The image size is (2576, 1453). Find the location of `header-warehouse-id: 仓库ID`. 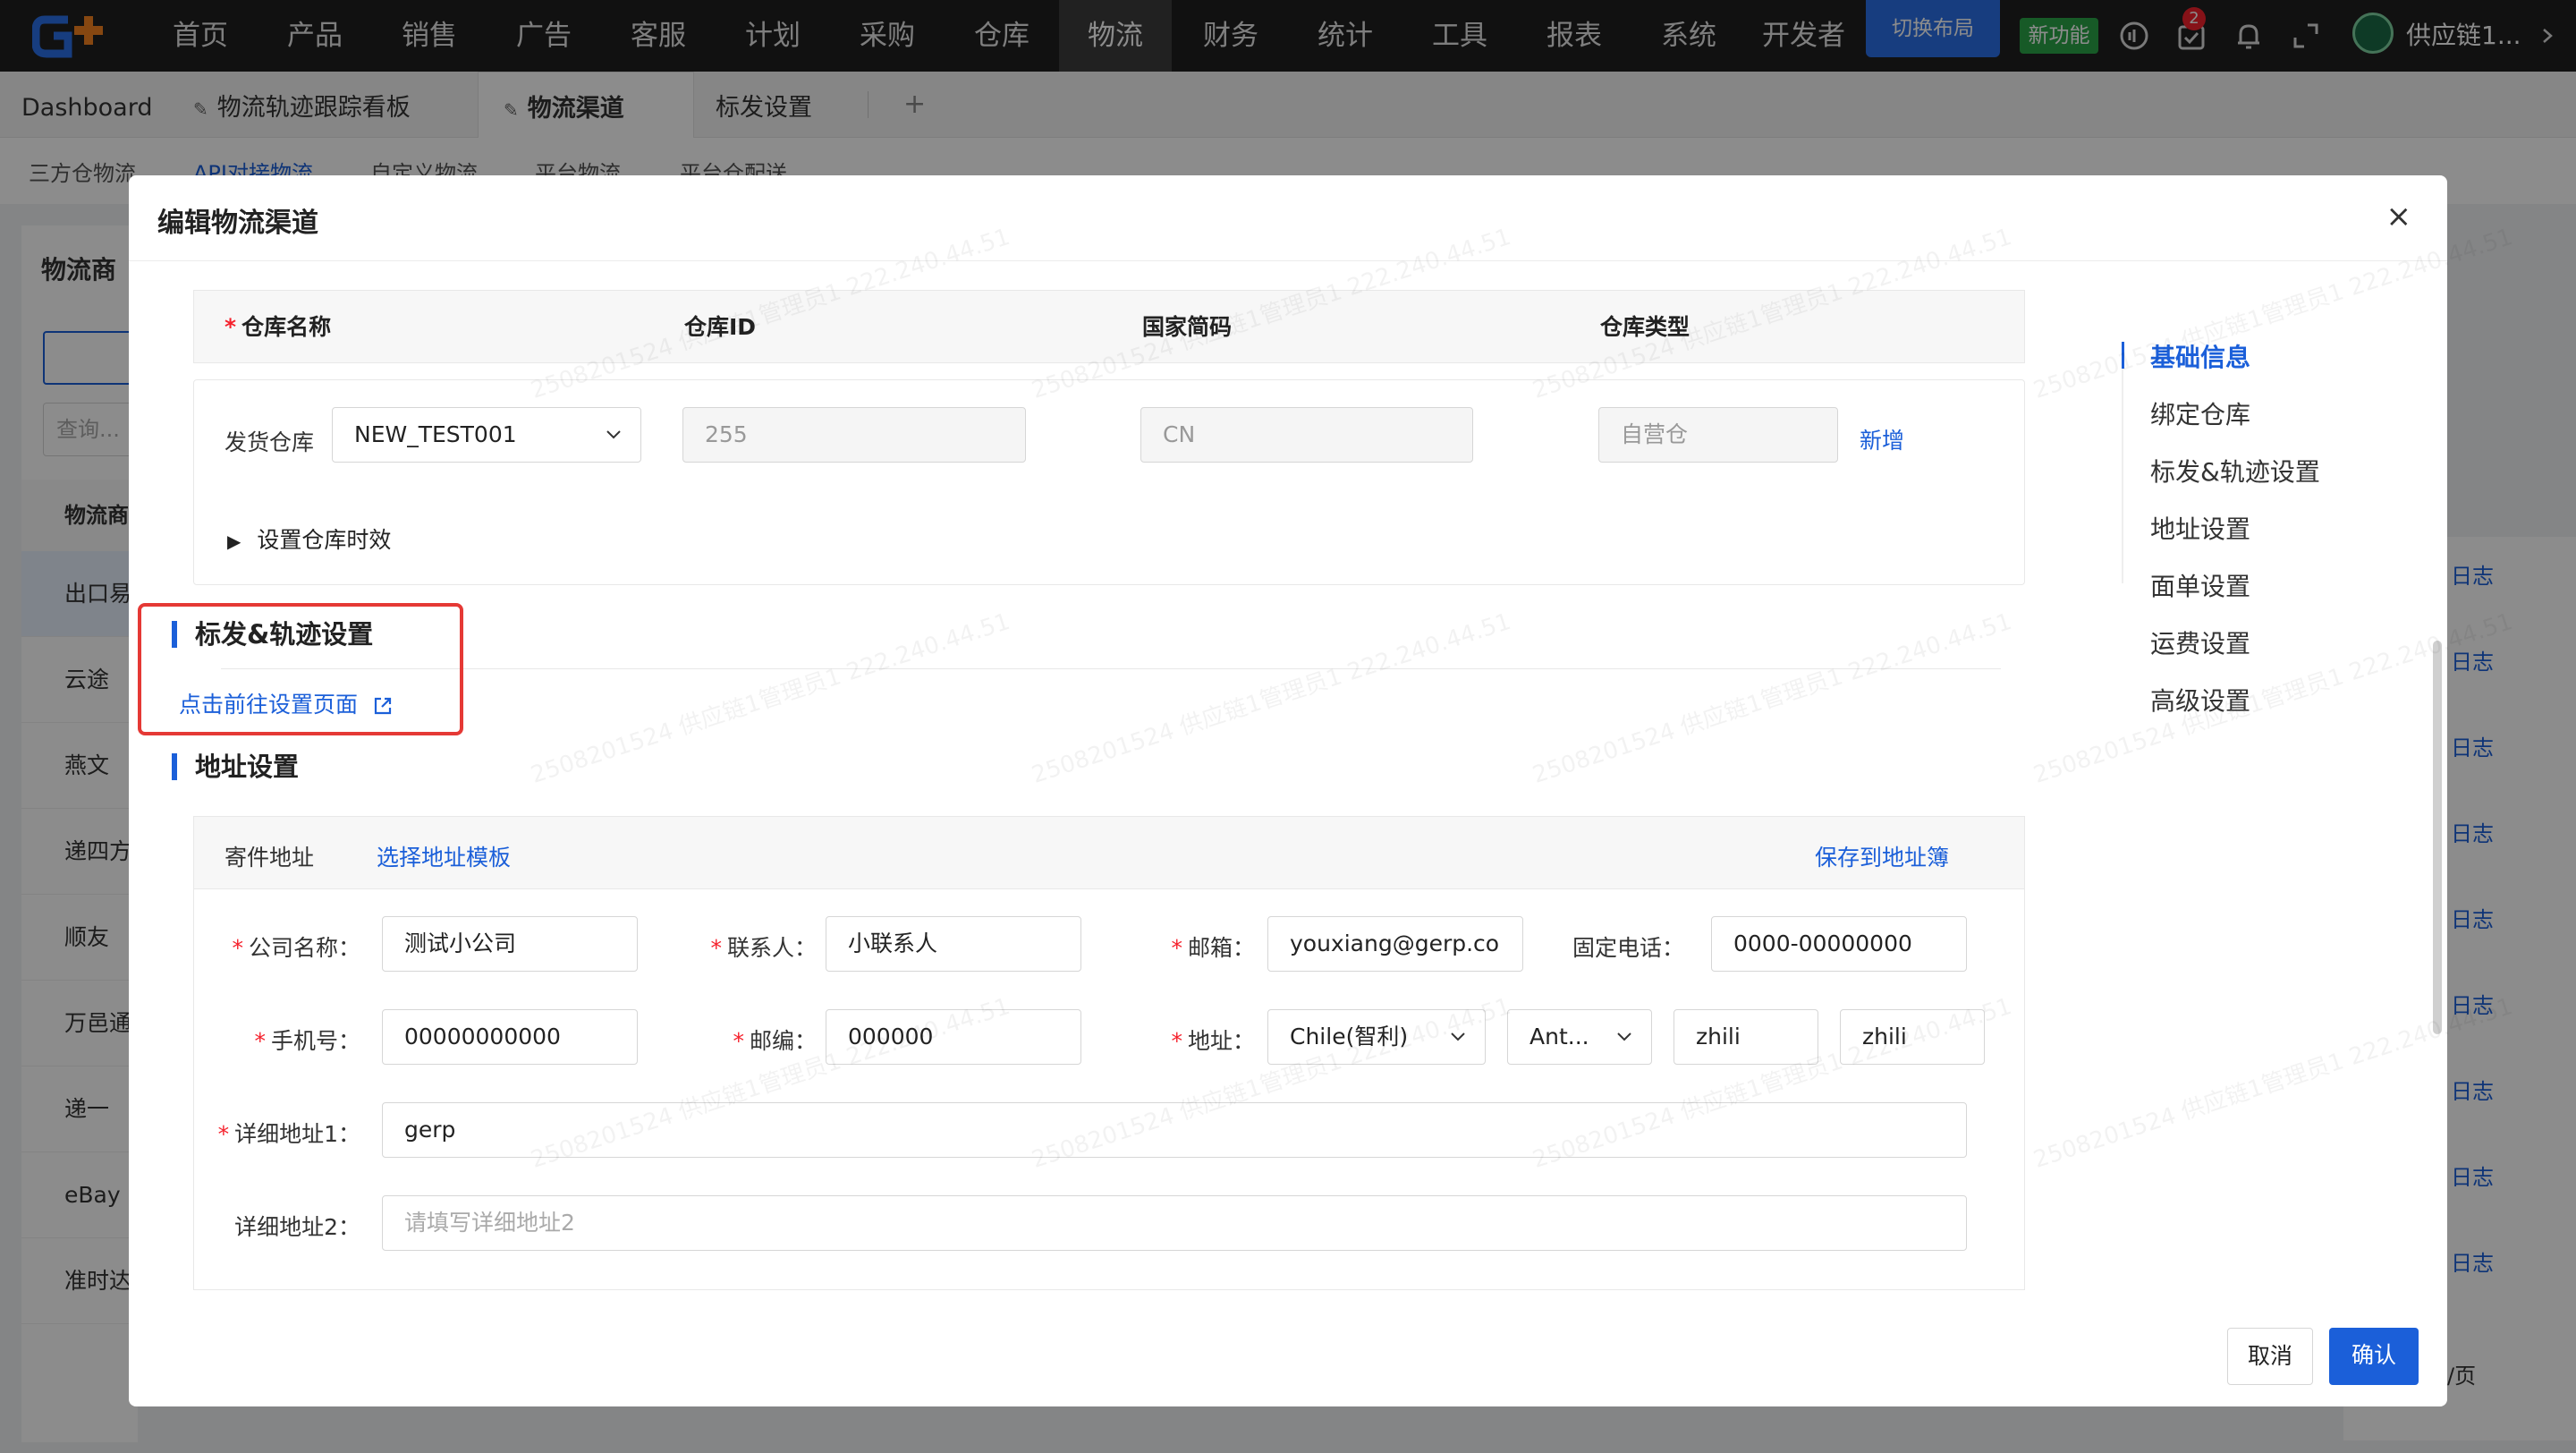

header-warehouse-id: 仓库ID is located at coordinates (720, 327).